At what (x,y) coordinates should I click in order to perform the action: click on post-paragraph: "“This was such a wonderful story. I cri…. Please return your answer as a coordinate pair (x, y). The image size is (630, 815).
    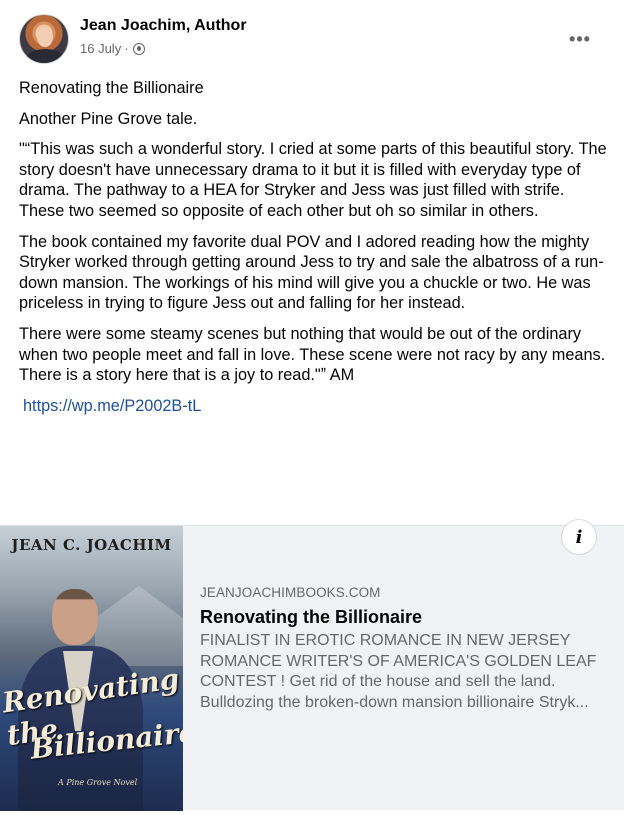
    Looking at the image, I should click on (313, 180).